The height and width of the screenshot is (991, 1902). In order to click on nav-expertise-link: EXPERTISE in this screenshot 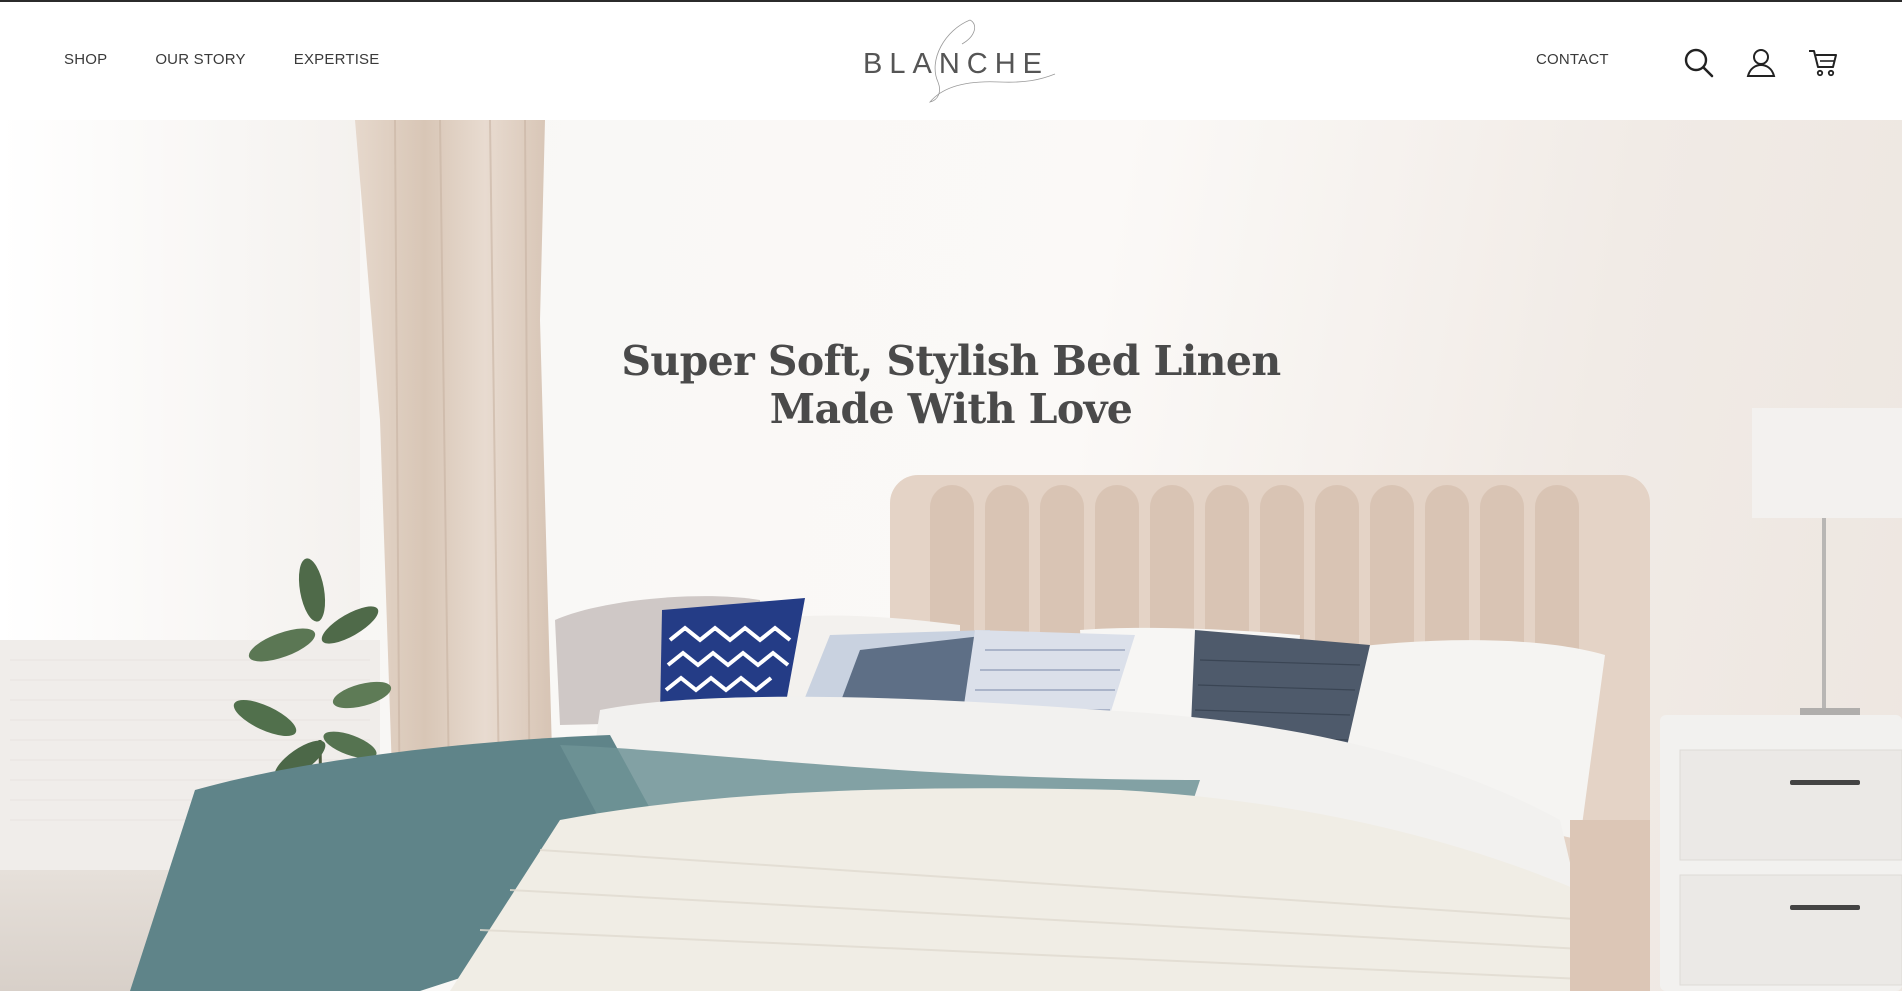, I will do `click(337, 59)`.